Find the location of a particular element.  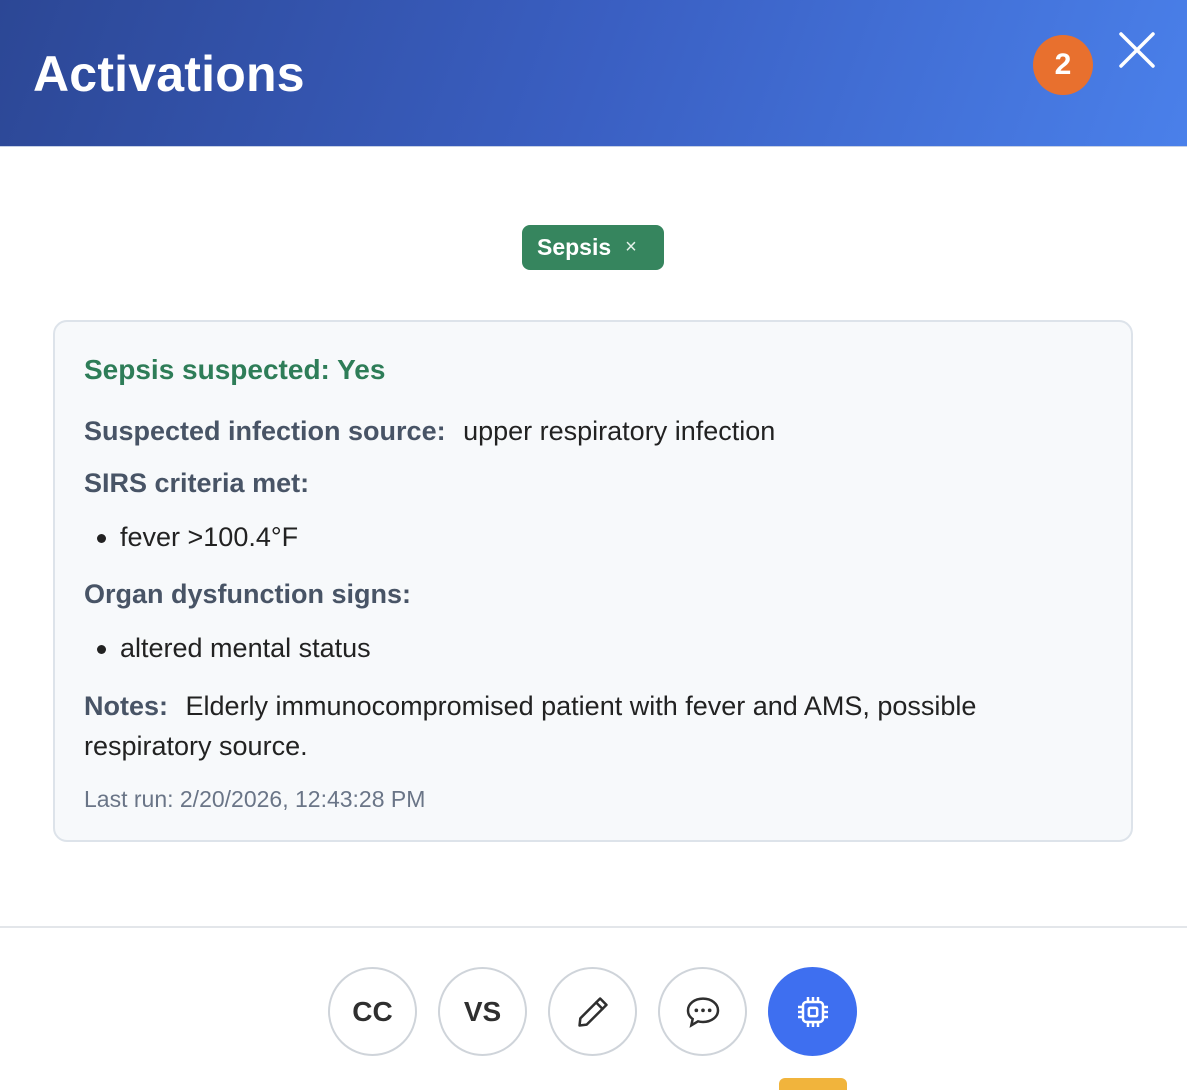

sepsis-tag-label: Sepsis is located at coordinates (574, 247).